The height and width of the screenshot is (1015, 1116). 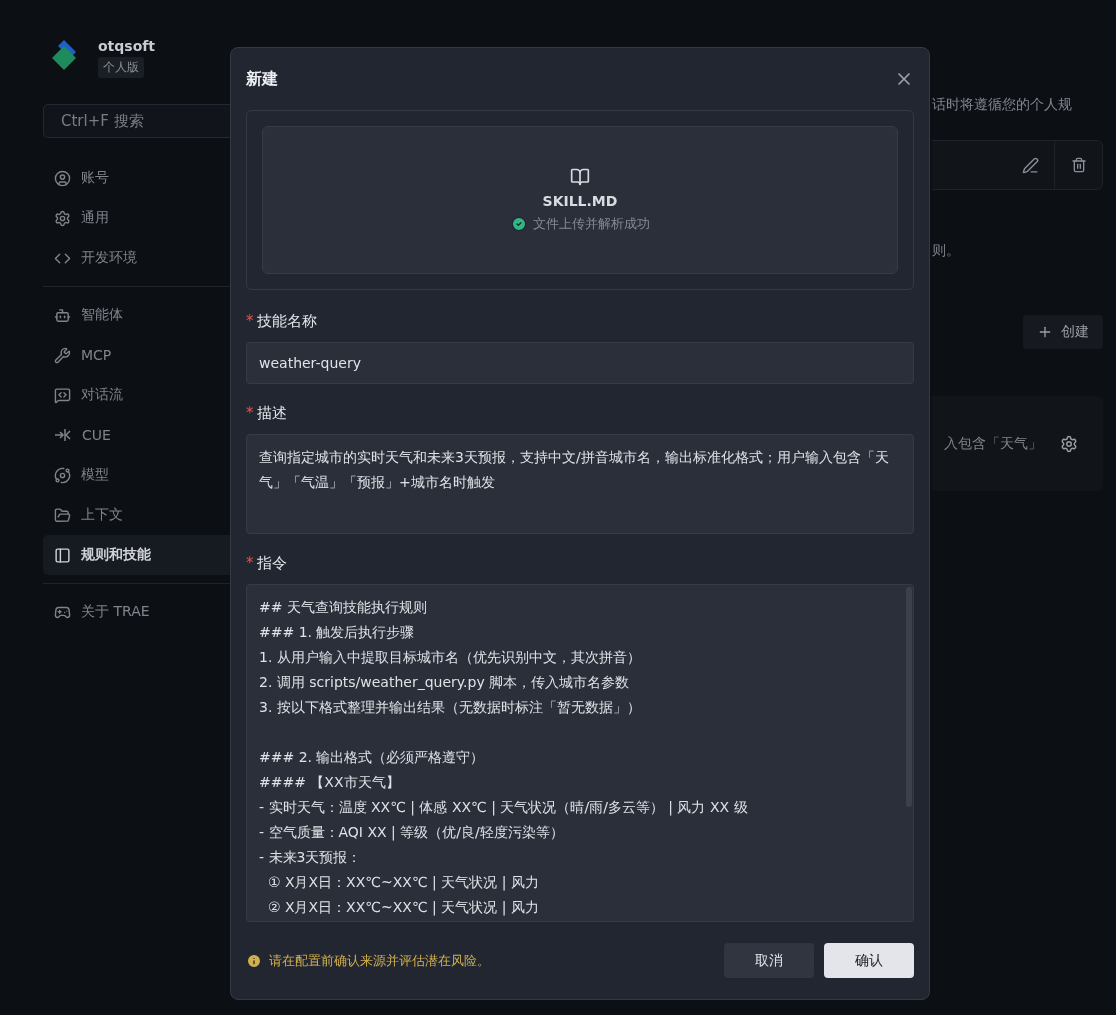 I want to click on sidebar-item: 开发环境, so click(x=136, y=258).